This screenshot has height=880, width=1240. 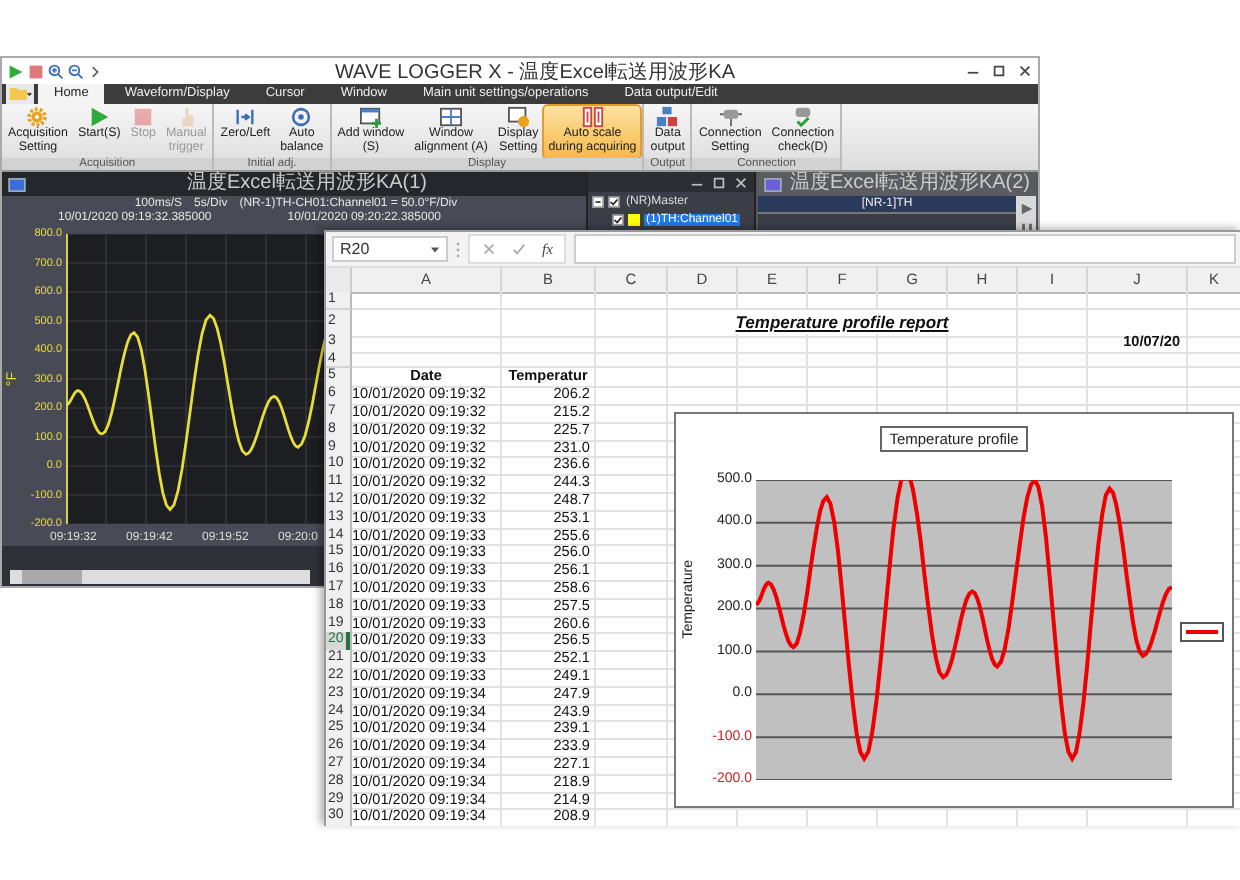 What do you see at coordinates (905, 249) in the screenshot?
I see `formula-input` at bounding box center [905, 249].